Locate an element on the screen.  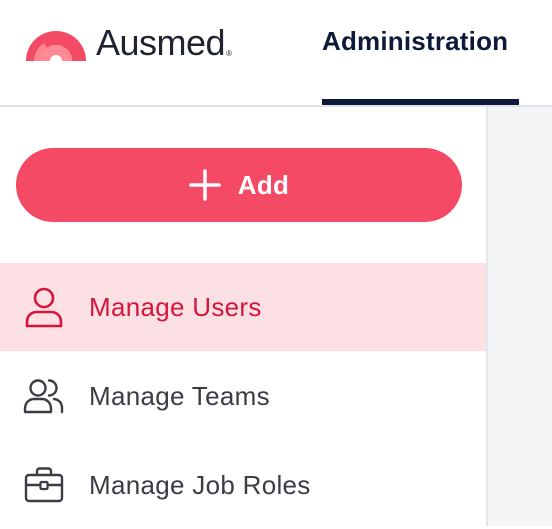
add-button: Add is located at coordinates (239, 185).